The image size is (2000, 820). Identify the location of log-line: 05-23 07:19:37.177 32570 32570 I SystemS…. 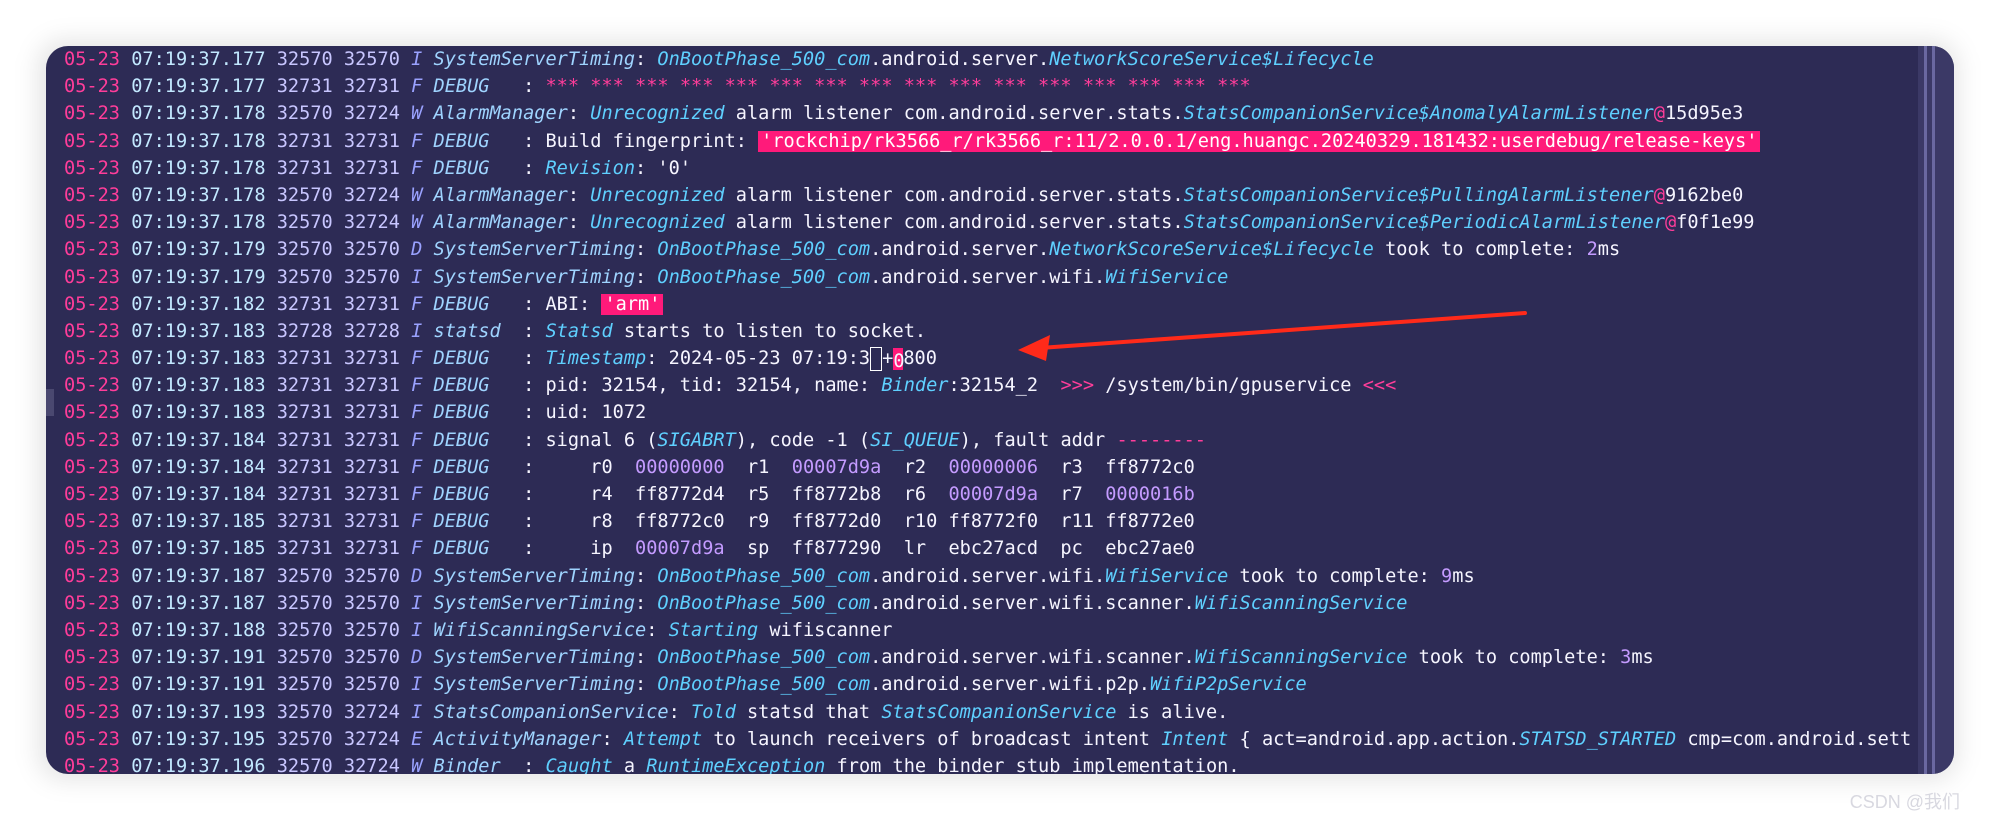
(719, 59).